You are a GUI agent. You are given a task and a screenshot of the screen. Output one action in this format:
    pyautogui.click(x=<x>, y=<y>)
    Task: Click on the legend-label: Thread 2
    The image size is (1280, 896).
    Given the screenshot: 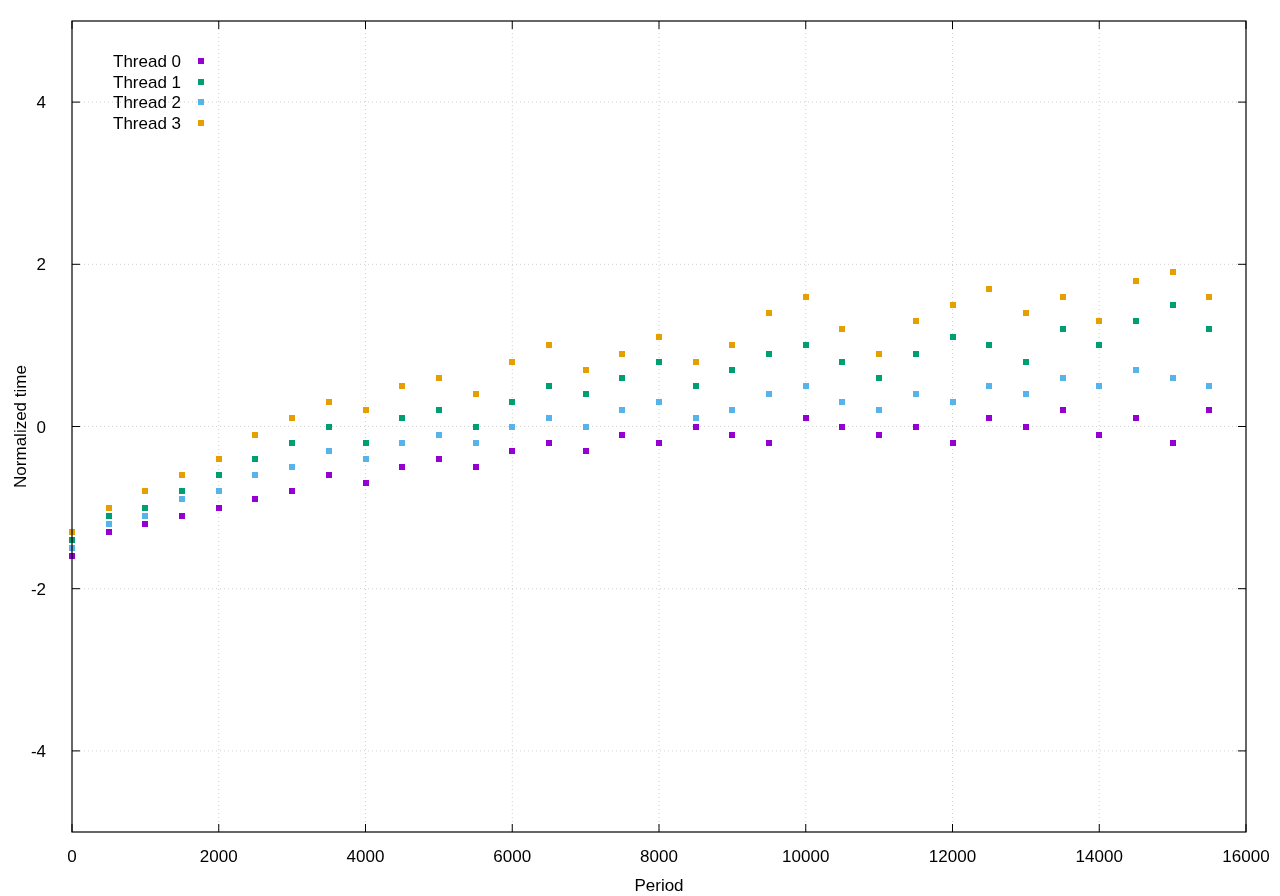 What is the action you would take?
    pyautogui.click(x=147, y=102)
    